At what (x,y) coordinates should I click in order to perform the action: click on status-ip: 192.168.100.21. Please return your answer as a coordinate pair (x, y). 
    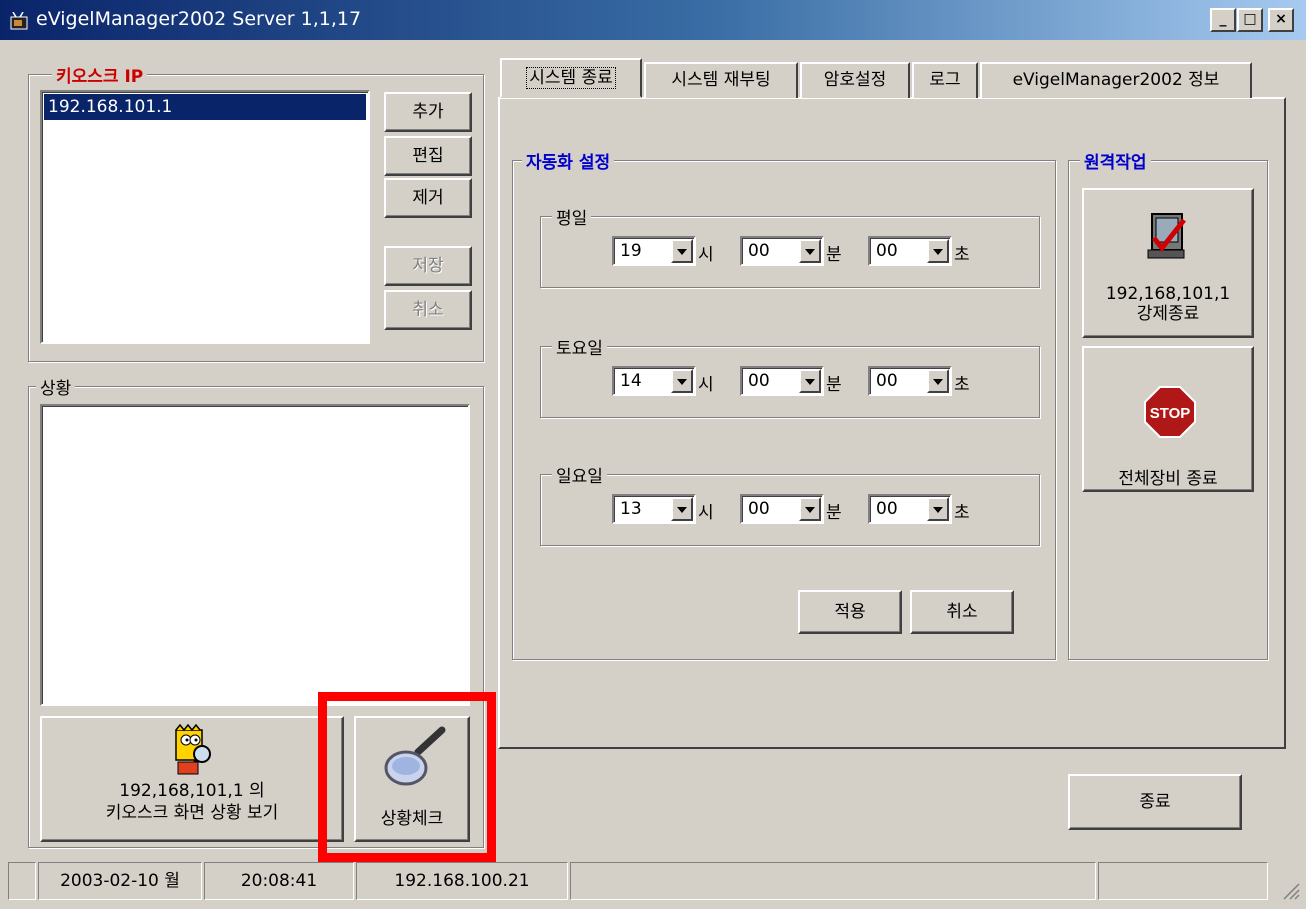
    Looking at the image, I should click on (462, 881).